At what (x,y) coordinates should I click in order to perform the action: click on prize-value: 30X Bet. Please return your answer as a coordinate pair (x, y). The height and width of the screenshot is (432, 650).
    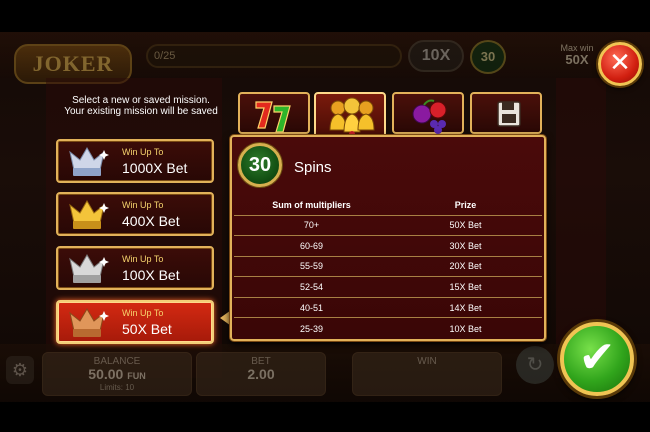
    Looking at the image, I should click on (465, 246).